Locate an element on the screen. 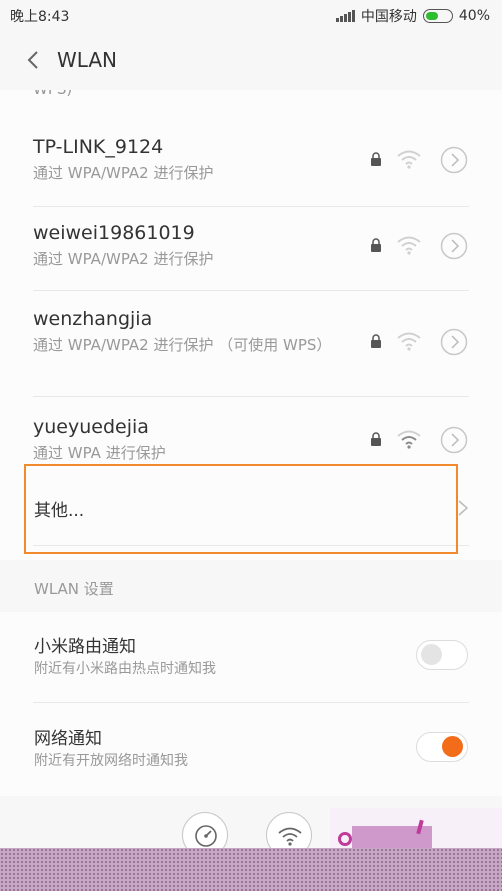  highlight-box is located at coordinates (241, 509).